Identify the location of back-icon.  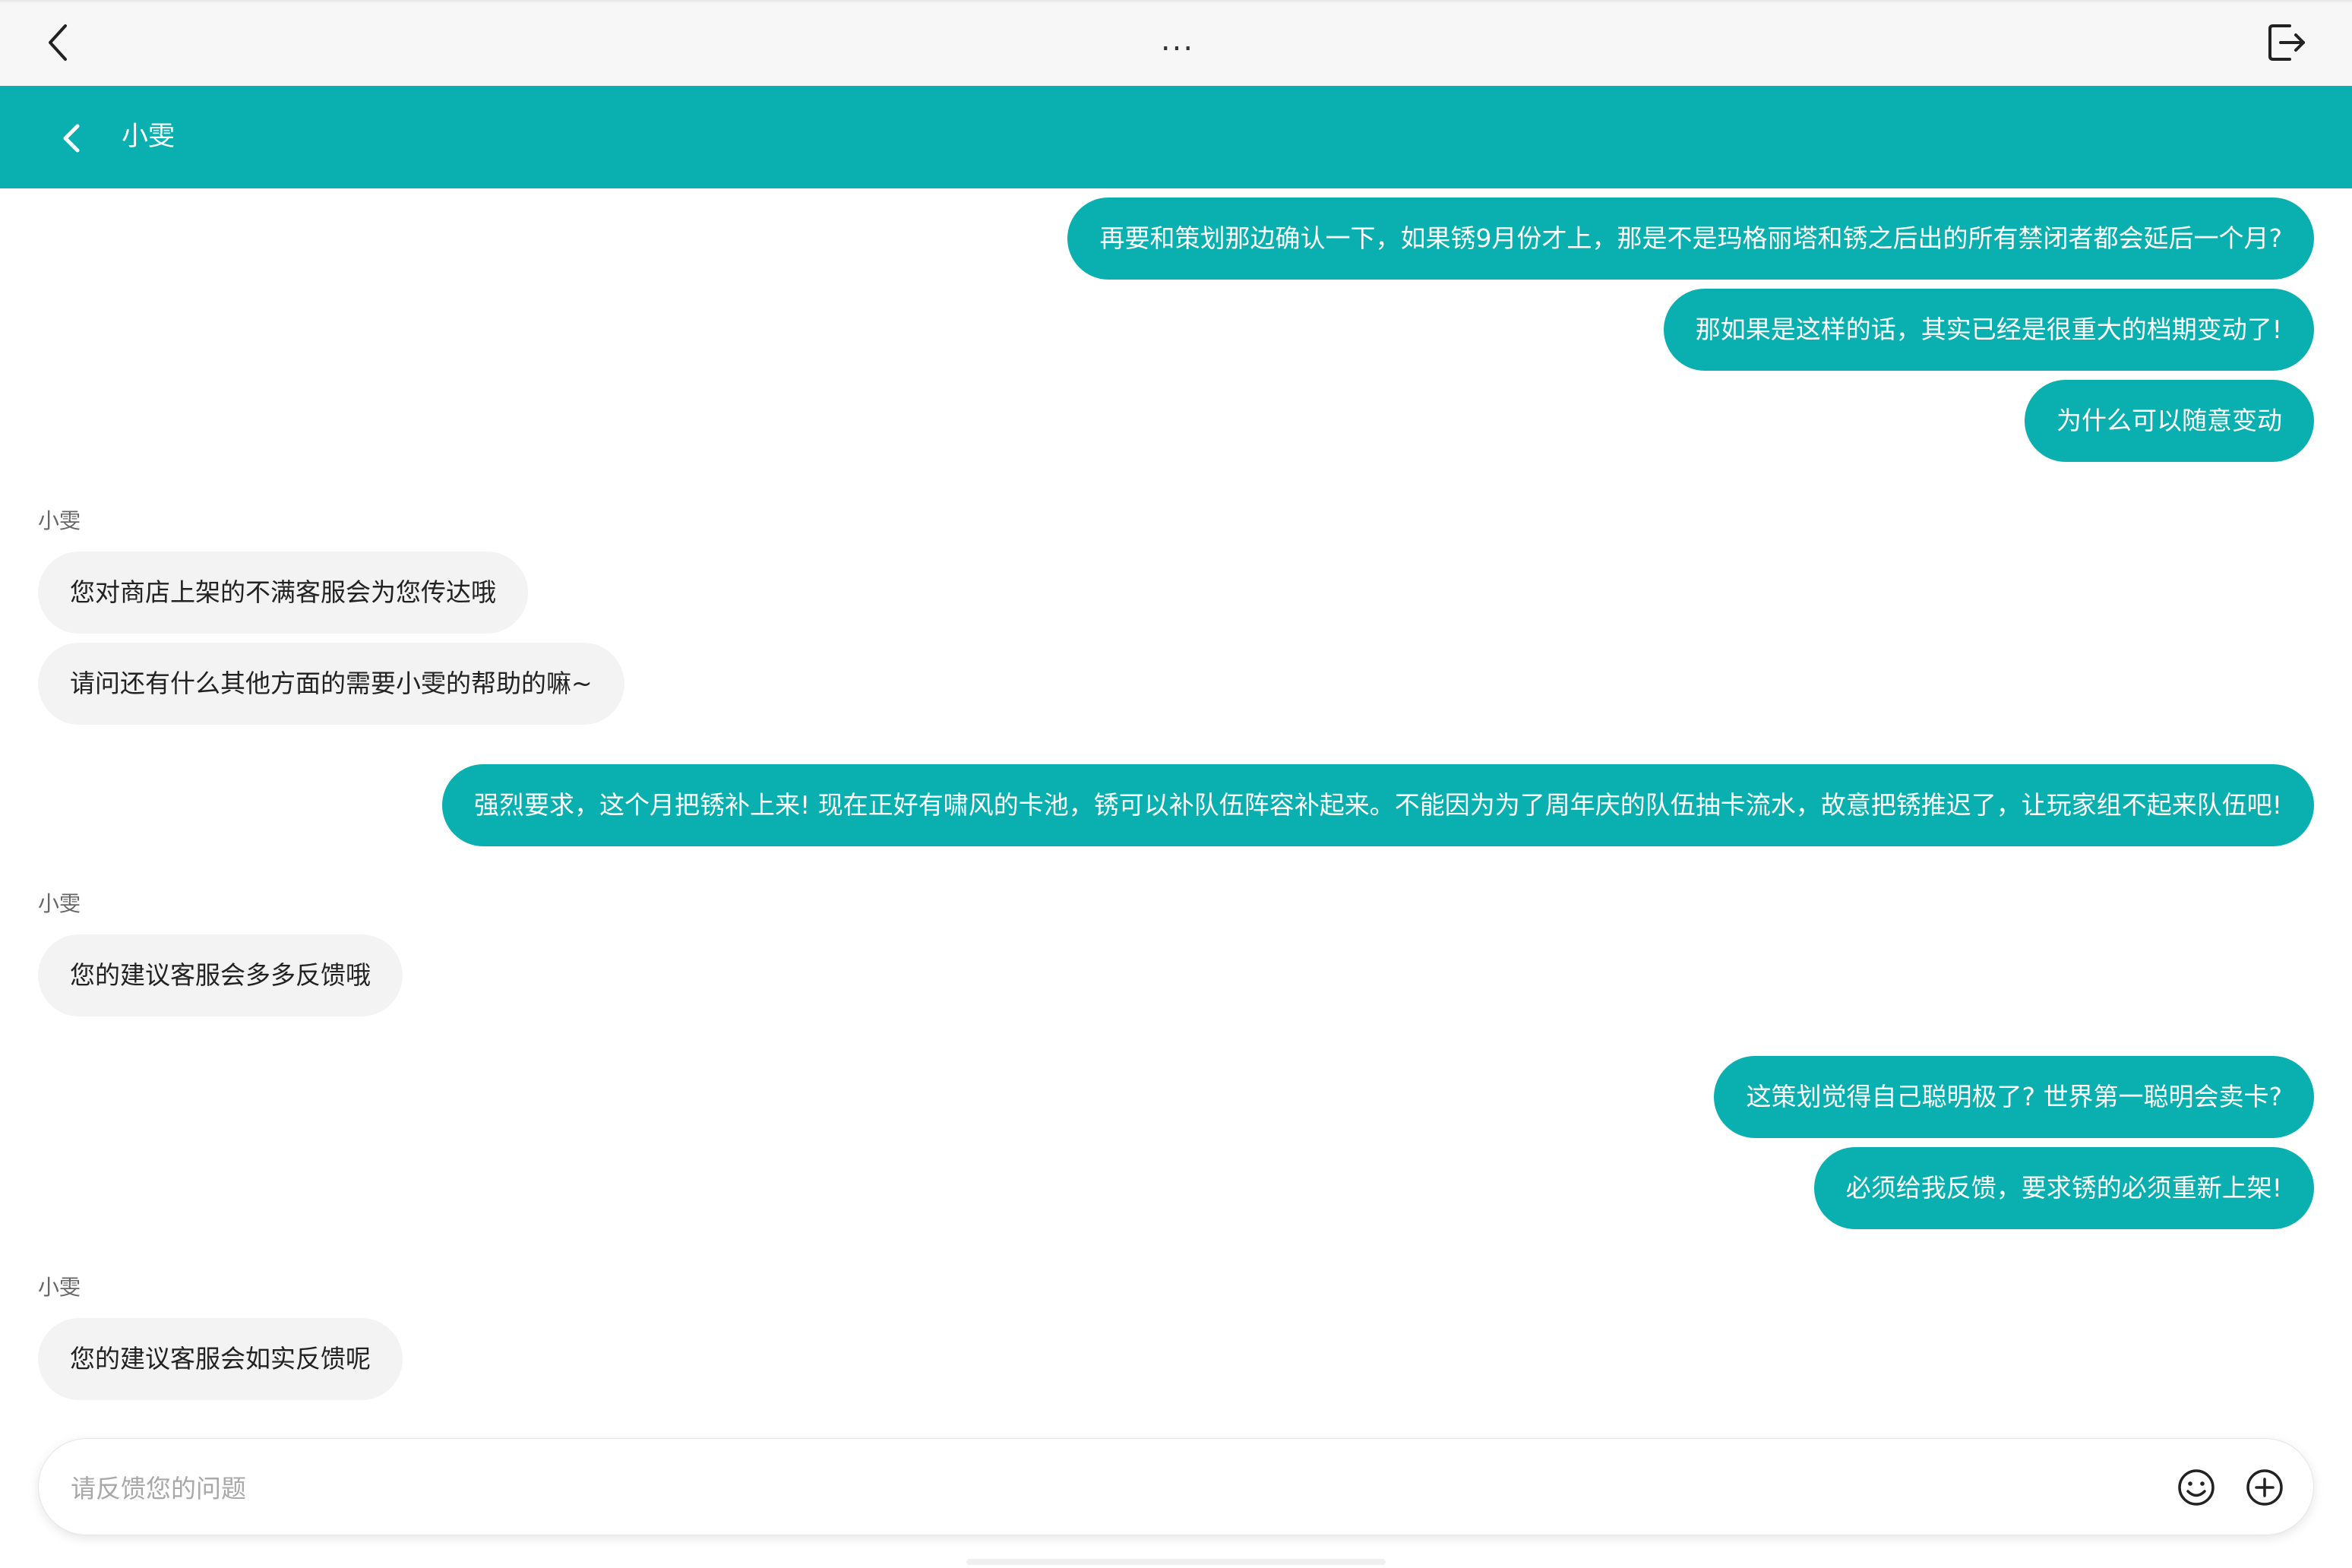
(58, 42).